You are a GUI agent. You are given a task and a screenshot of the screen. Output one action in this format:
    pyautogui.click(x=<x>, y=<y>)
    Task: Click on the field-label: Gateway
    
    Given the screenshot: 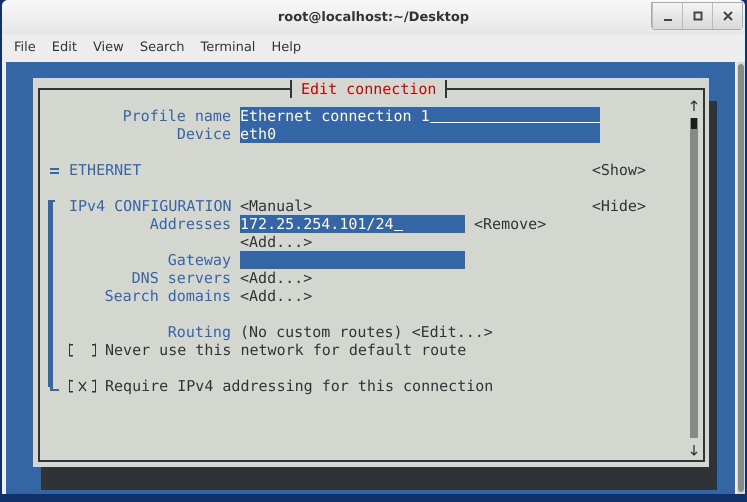 What is the action you would take?
    pyautogui.click(x=198, y=260)
    